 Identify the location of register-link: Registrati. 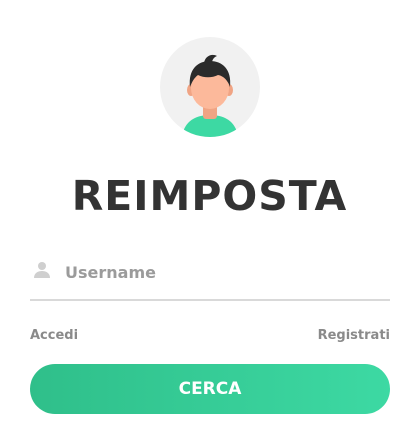
(354, 335).